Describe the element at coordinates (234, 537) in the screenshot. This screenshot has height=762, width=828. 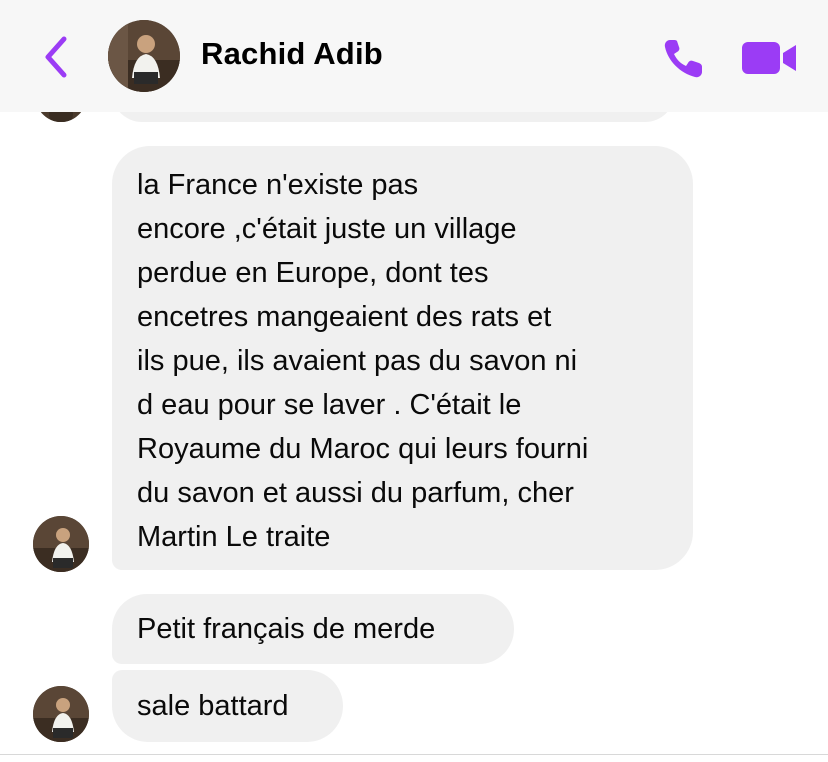
I see `message-line: Martin Le traite` at that location.